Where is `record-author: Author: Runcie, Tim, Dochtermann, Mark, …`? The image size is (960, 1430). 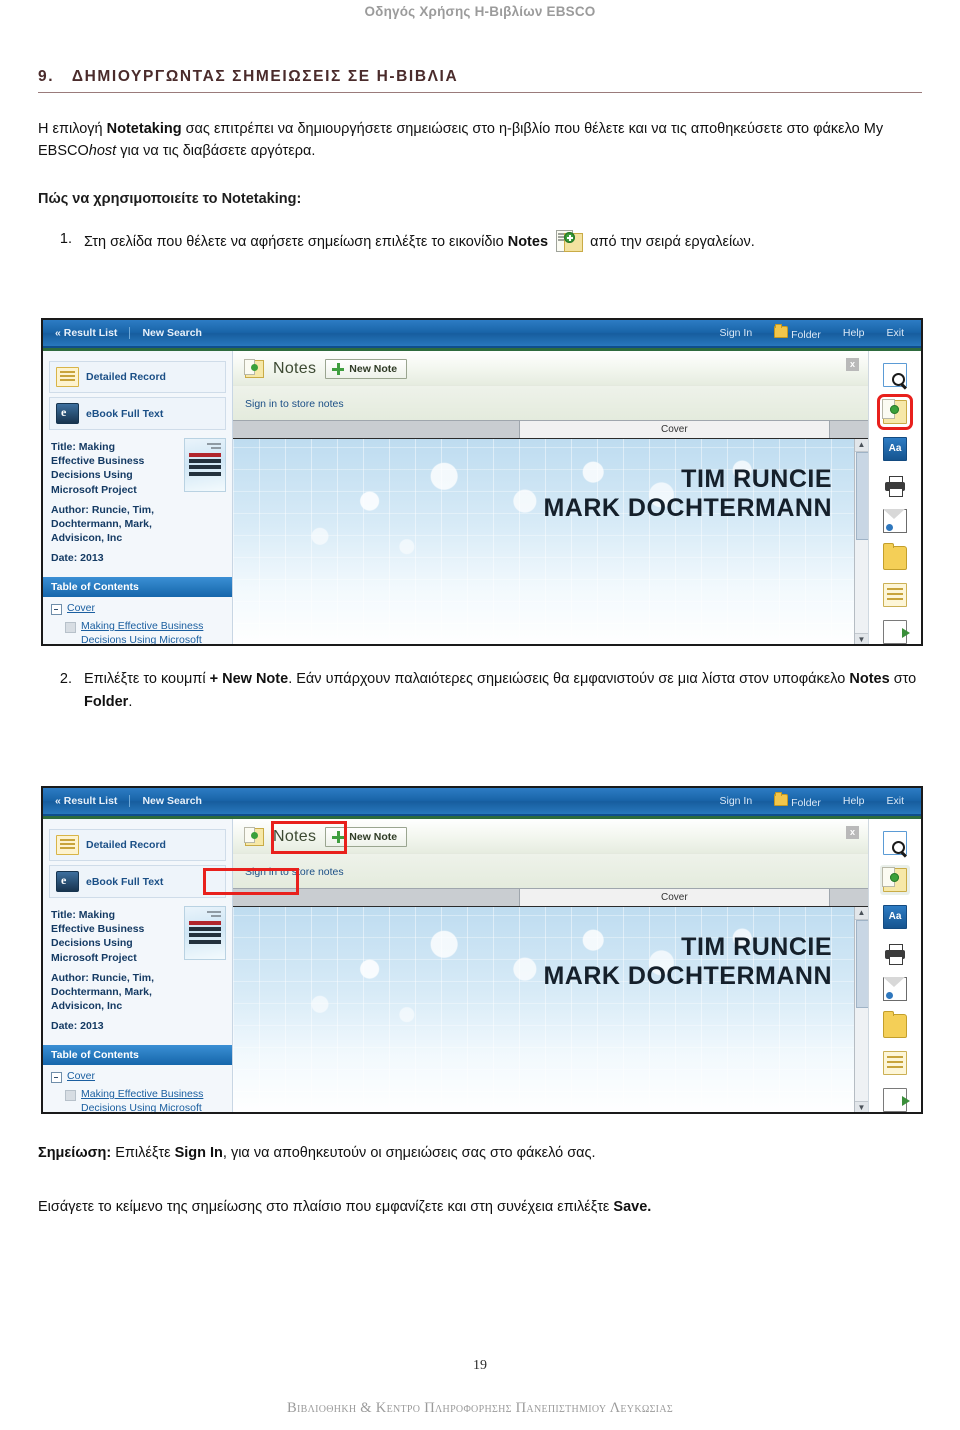
record-author: Author: Runcie, Tim, Dochtermann, Mark, … is located at coordinates (103, 524).